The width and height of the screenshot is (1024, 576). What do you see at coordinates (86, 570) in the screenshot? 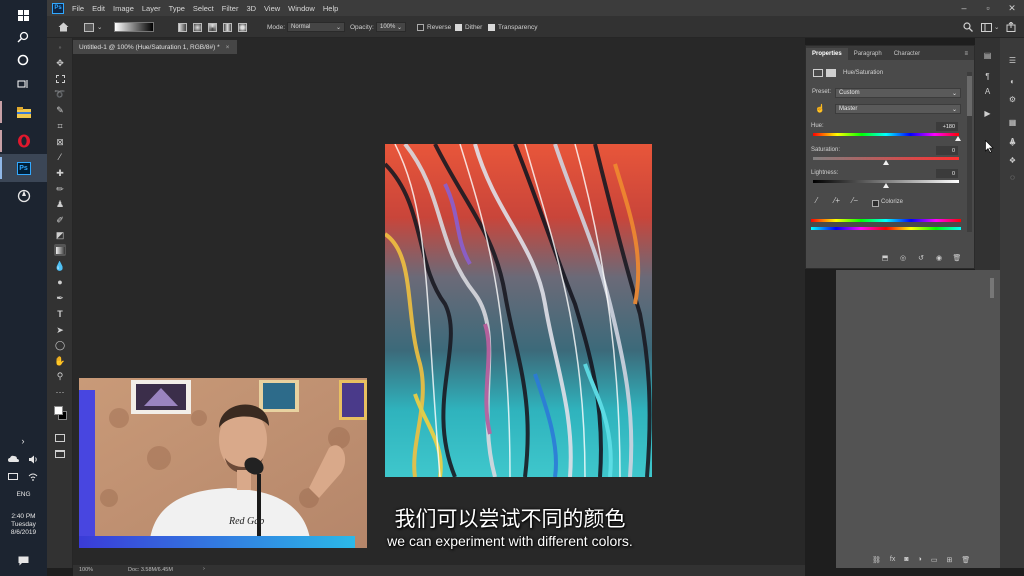
I see `zoom-level: 100%` at bounding box center [86, 570].